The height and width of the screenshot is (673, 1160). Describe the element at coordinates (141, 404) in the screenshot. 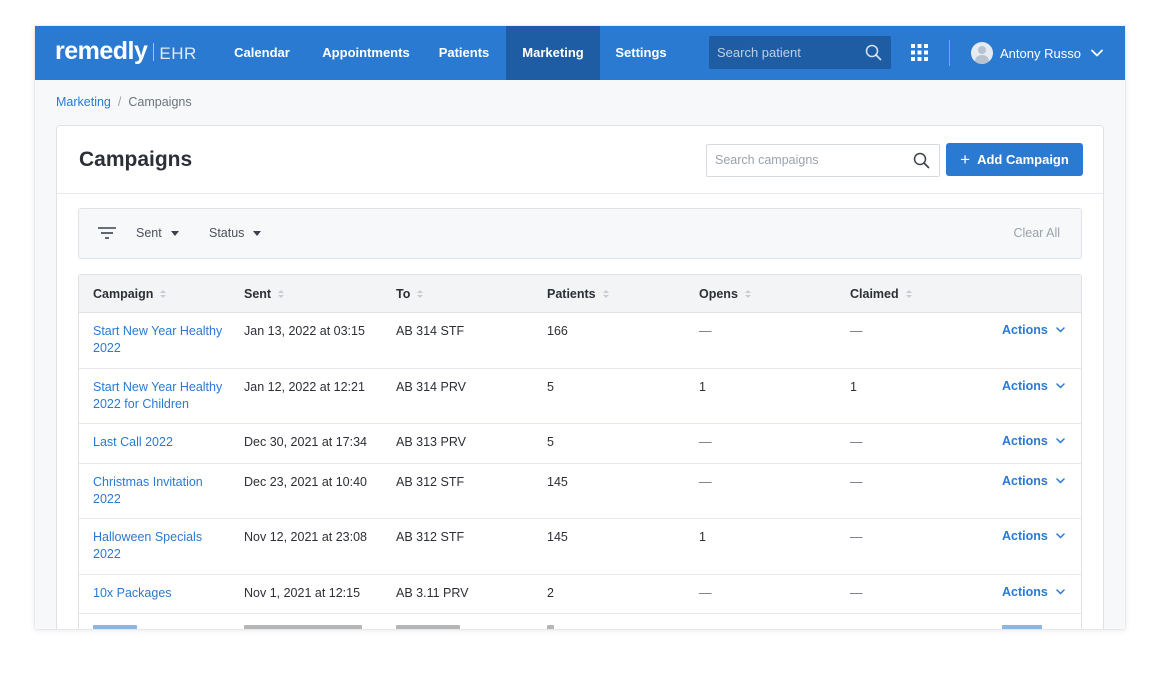

I see `campaign-name-line2: 2022 for Children` at that location.